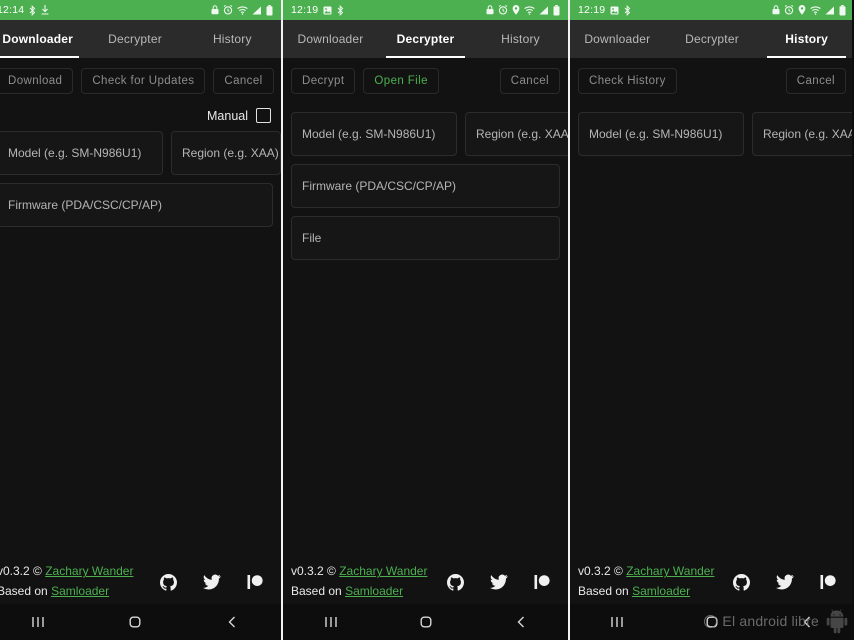  What do you see at coordinates (323, 81) in the screenshot?
I see `decrypt-button: Decrypt` at bounding box center [323, 81].